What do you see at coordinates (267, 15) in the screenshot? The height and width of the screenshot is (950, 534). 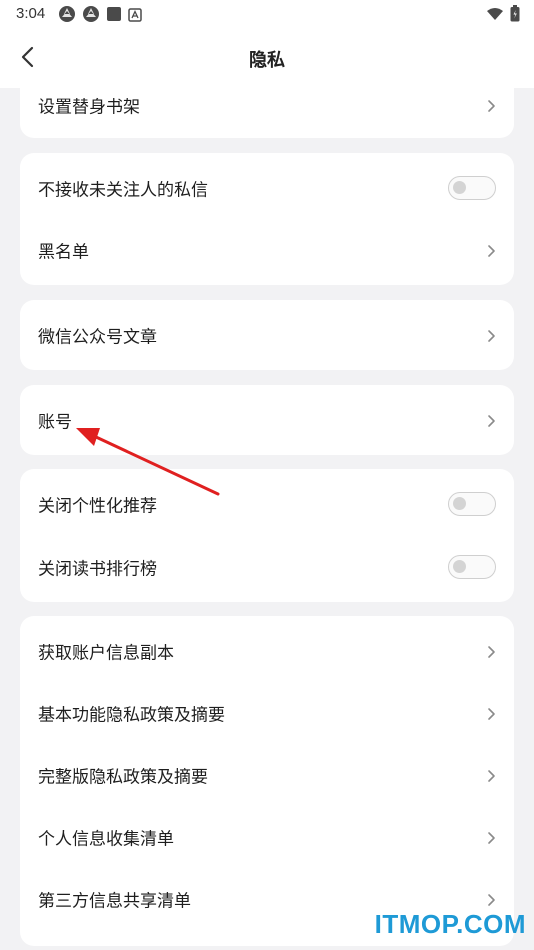 I see `status-bar: 3:04` at bounding box center [267, 15].